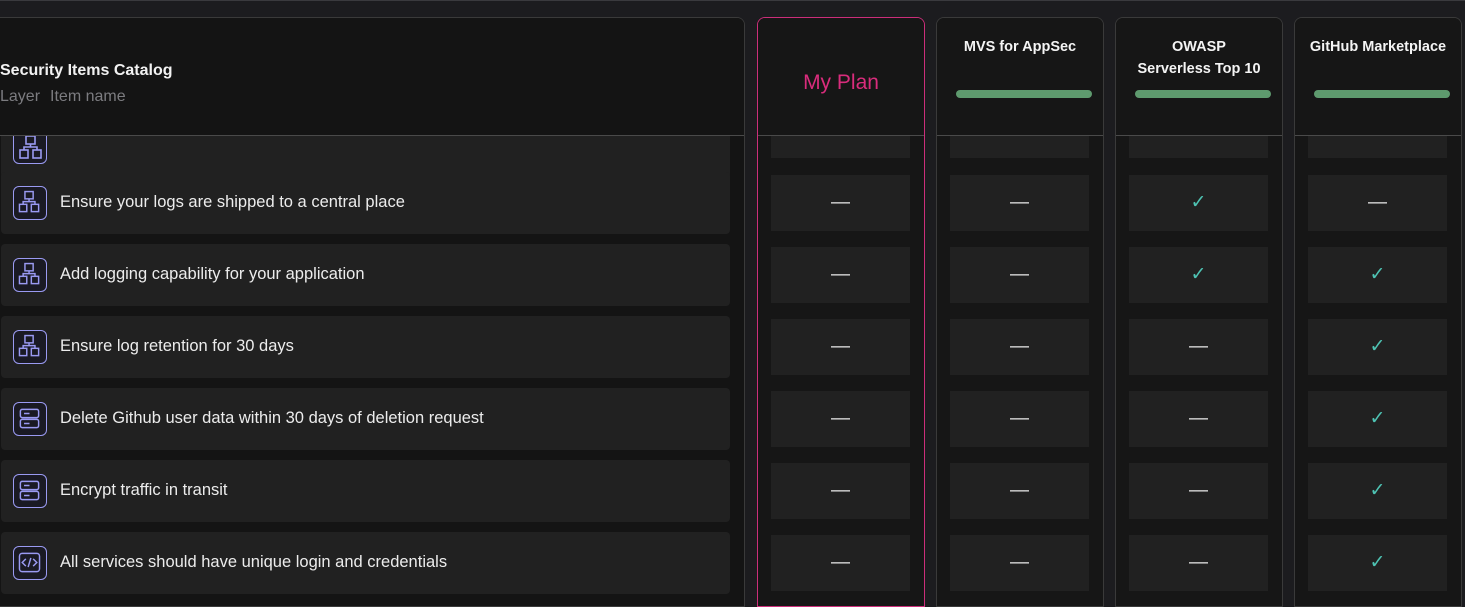  Describe the element at coordinates (365, 347) in the screenshot. I see `list-item: Ensure log retention for 30 days` at that location.